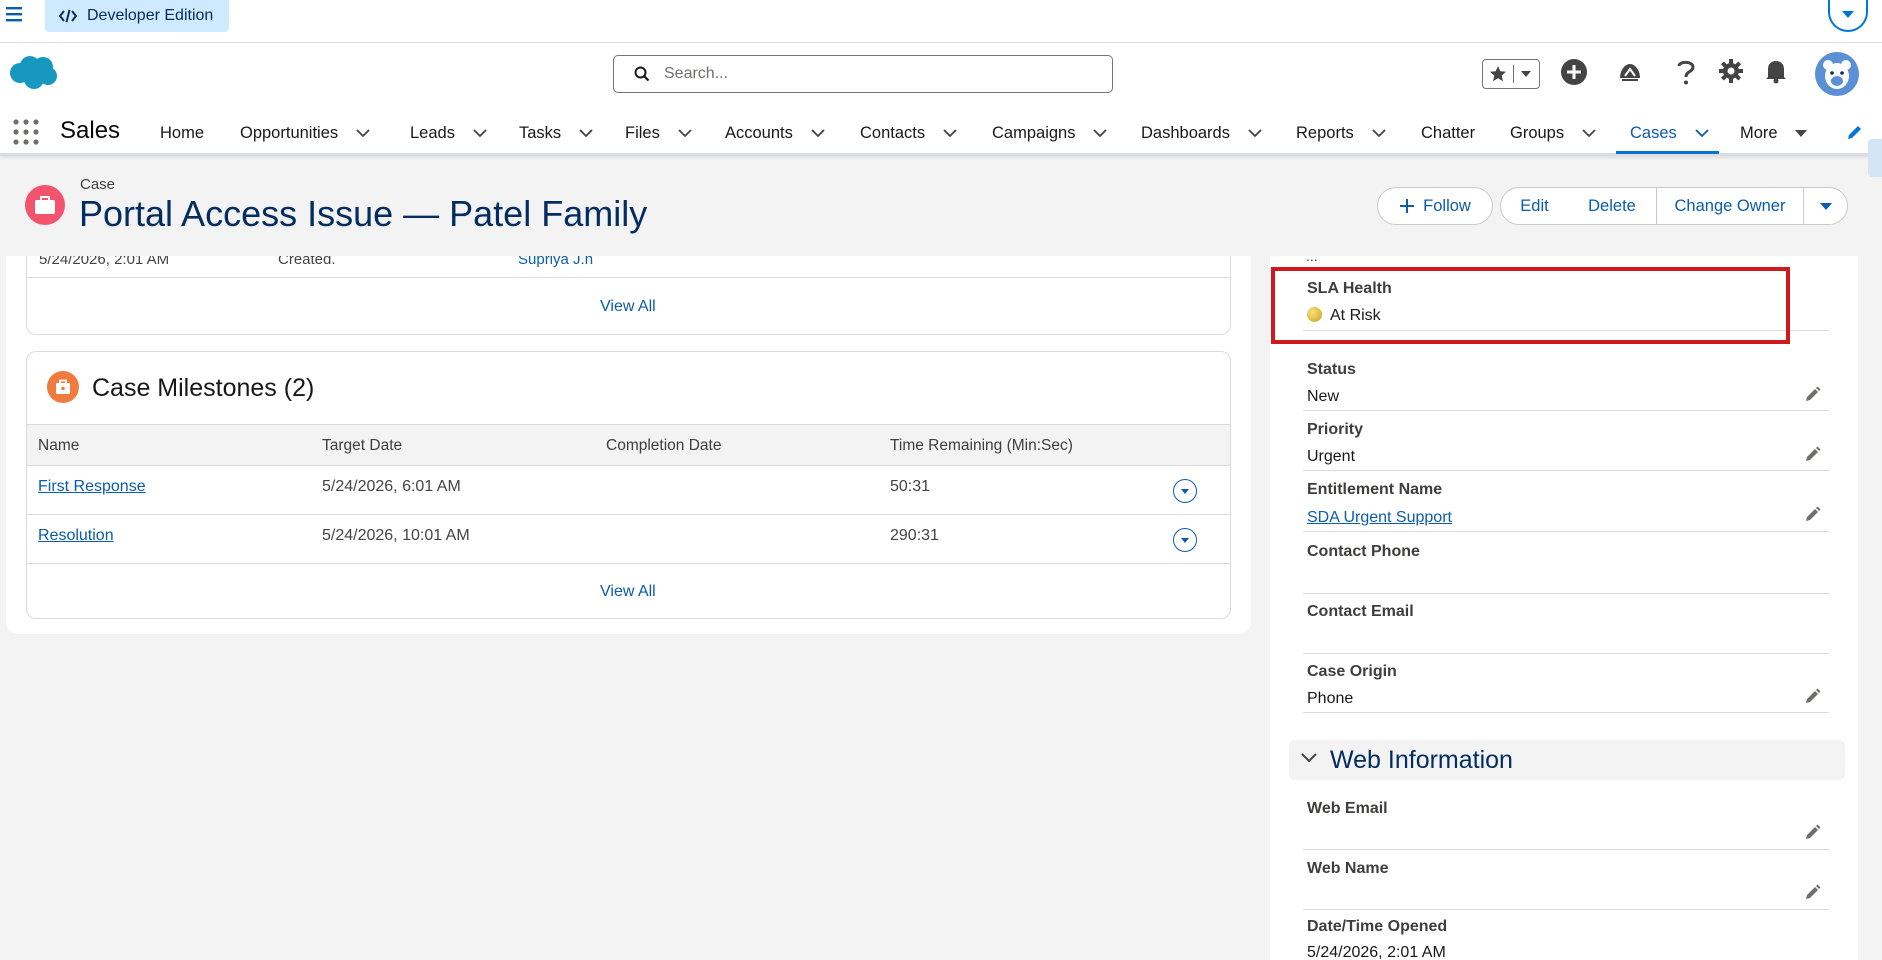 This screenshot has height=960, width=1882. I want to click on nav-item-dashboards: Dashboards, so click(1201, 133).